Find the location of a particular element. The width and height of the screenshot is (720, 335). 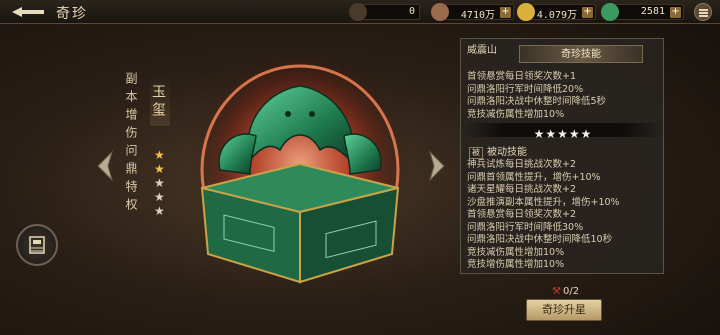

top-bar: 奇珍 0 4710万 + 4.079万 + 2581 + is located at coordinates (360, 12).